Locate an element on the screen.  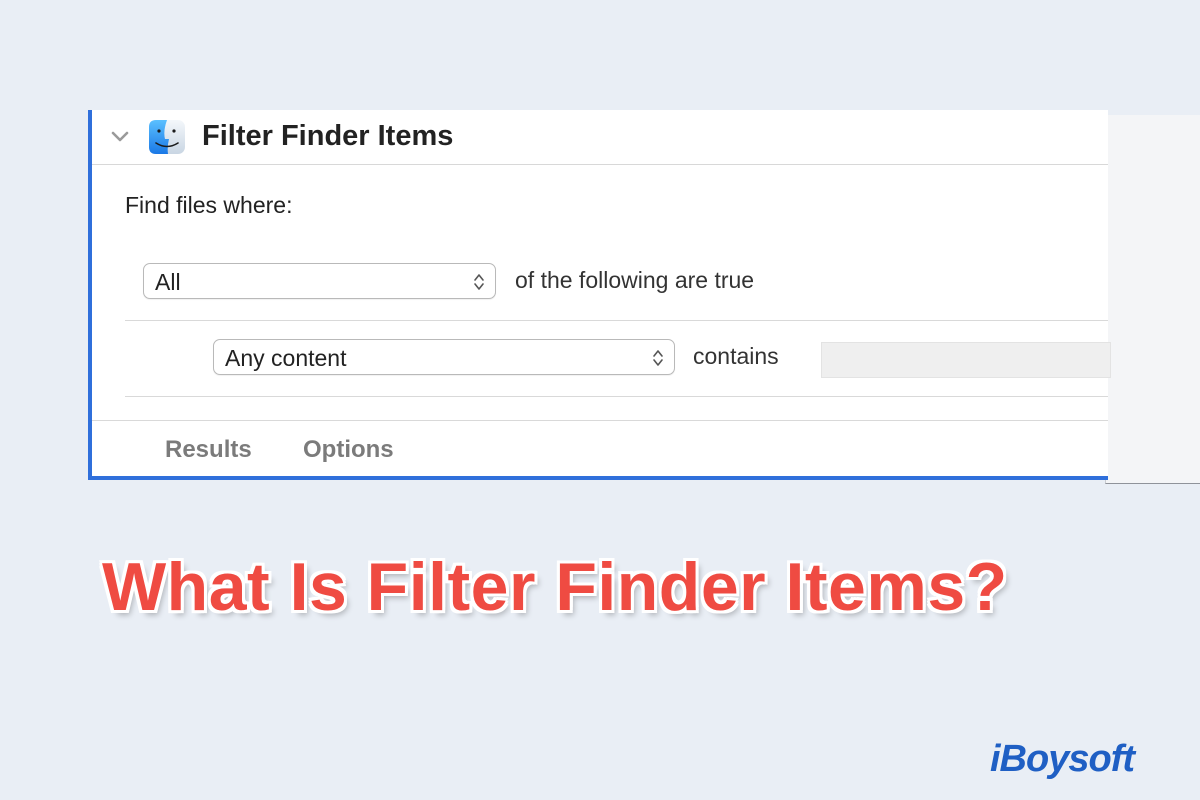
match-suffix-label: of the following are true is located at coordinates (635, 280).